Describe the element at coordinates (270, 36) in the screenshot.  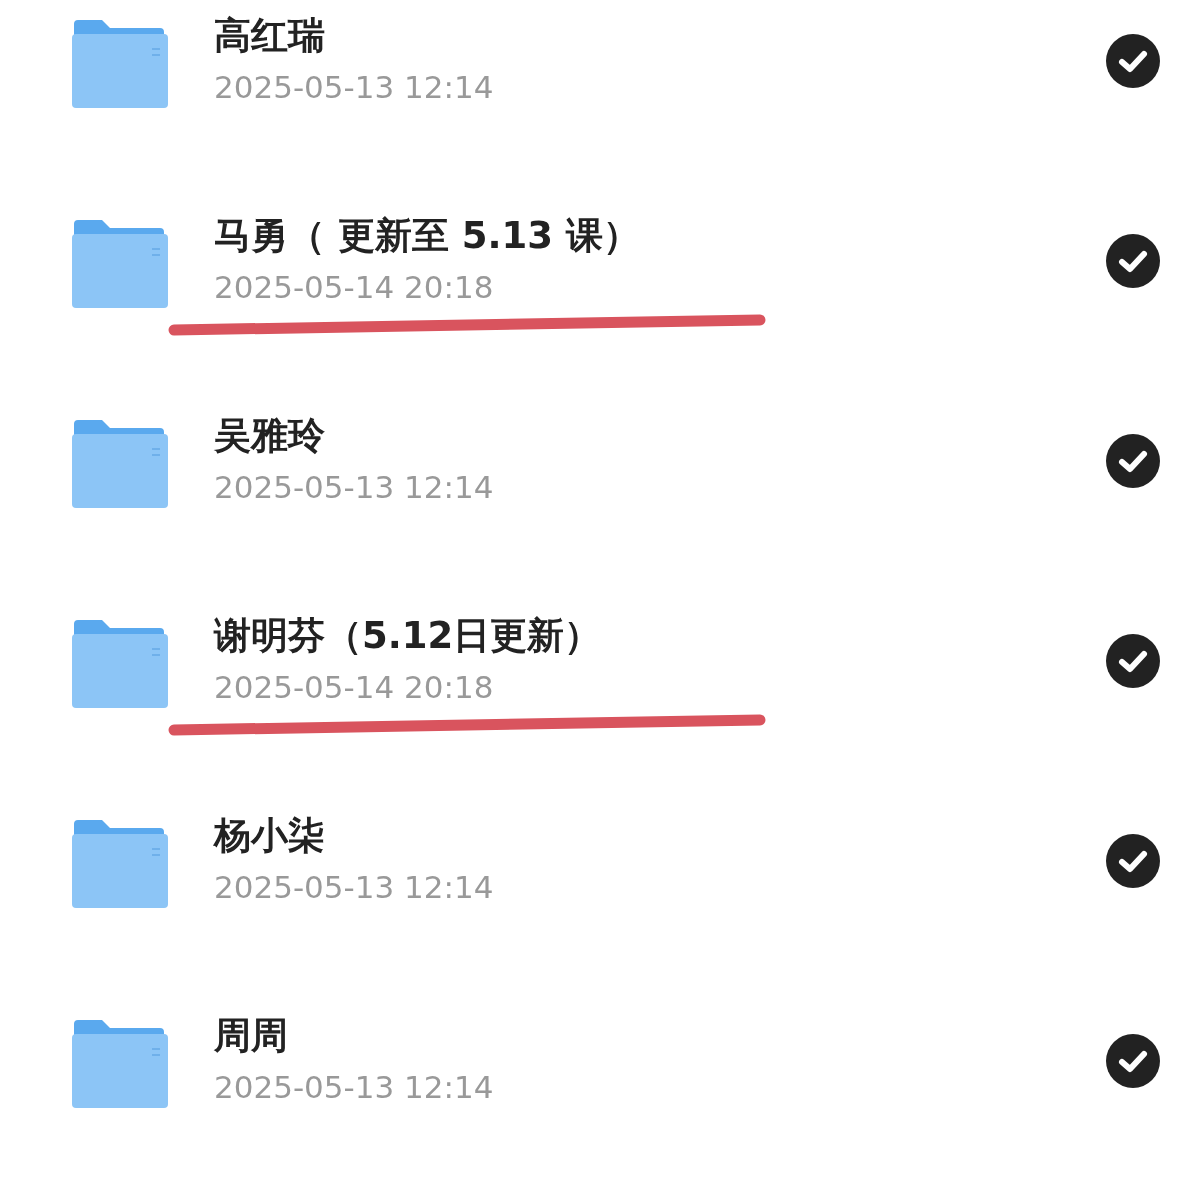
I see `folder-name: 高红瑞` at that location.